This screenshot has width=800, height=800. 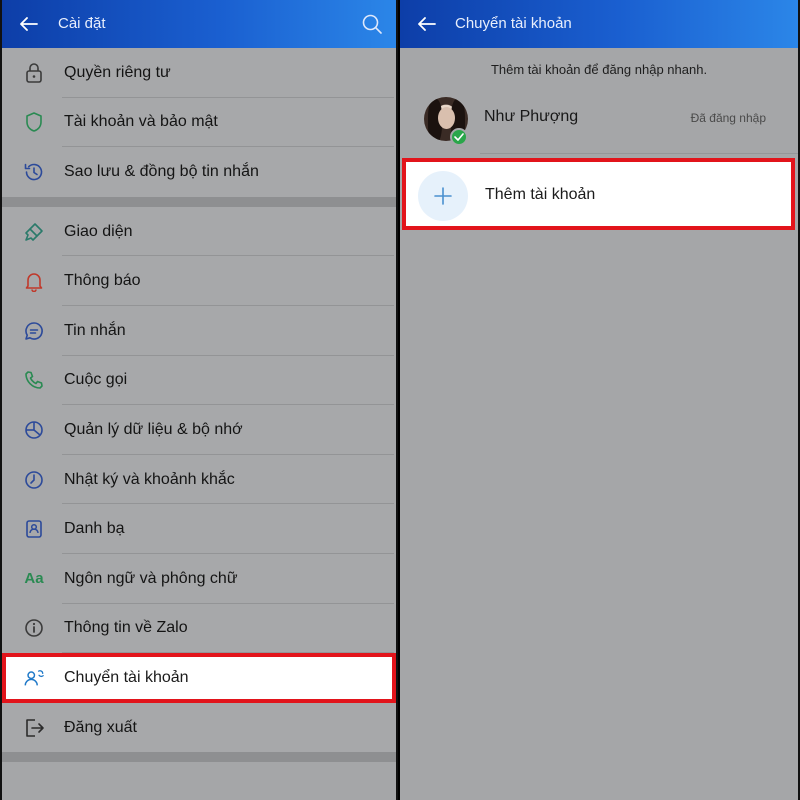 What do you see at coordinates (199, 728) in the screenshot?
I see `settings-item-logout: Đăng xuất` at bounding box center [199, 728].